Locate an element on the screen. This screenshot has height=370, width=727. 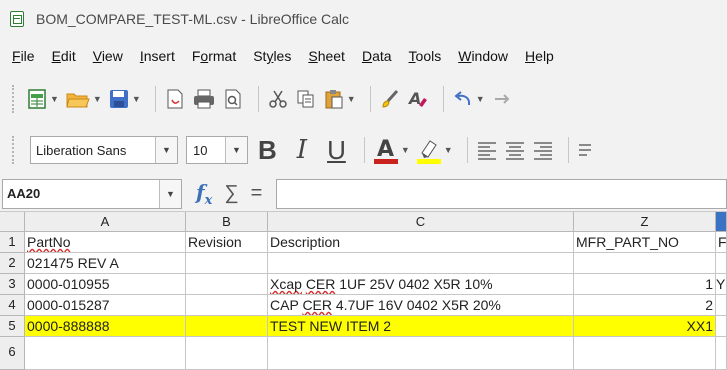
cell-c6 is located at coordinates (421, 353).